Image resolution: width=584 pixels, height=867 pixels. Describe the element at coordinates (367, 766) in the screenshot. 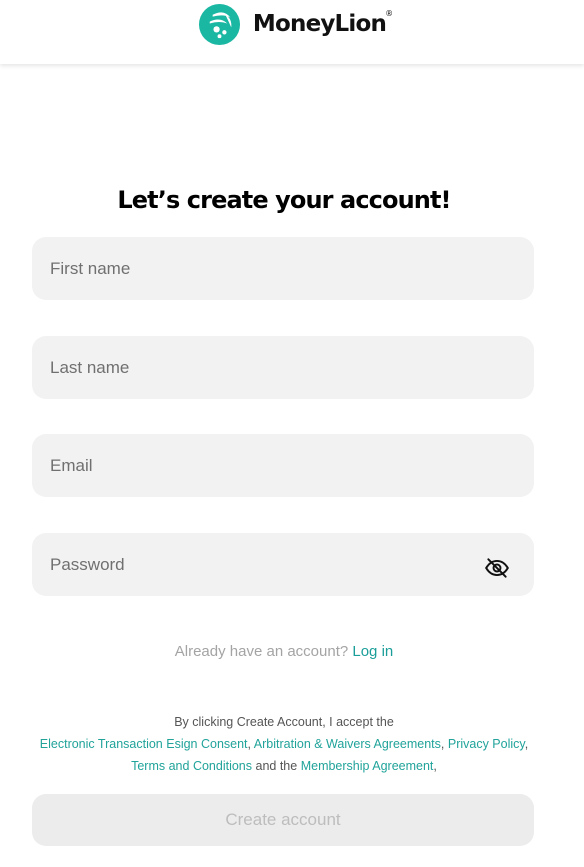

I see `membership-agreement-link: Membership Agreement` at that location.